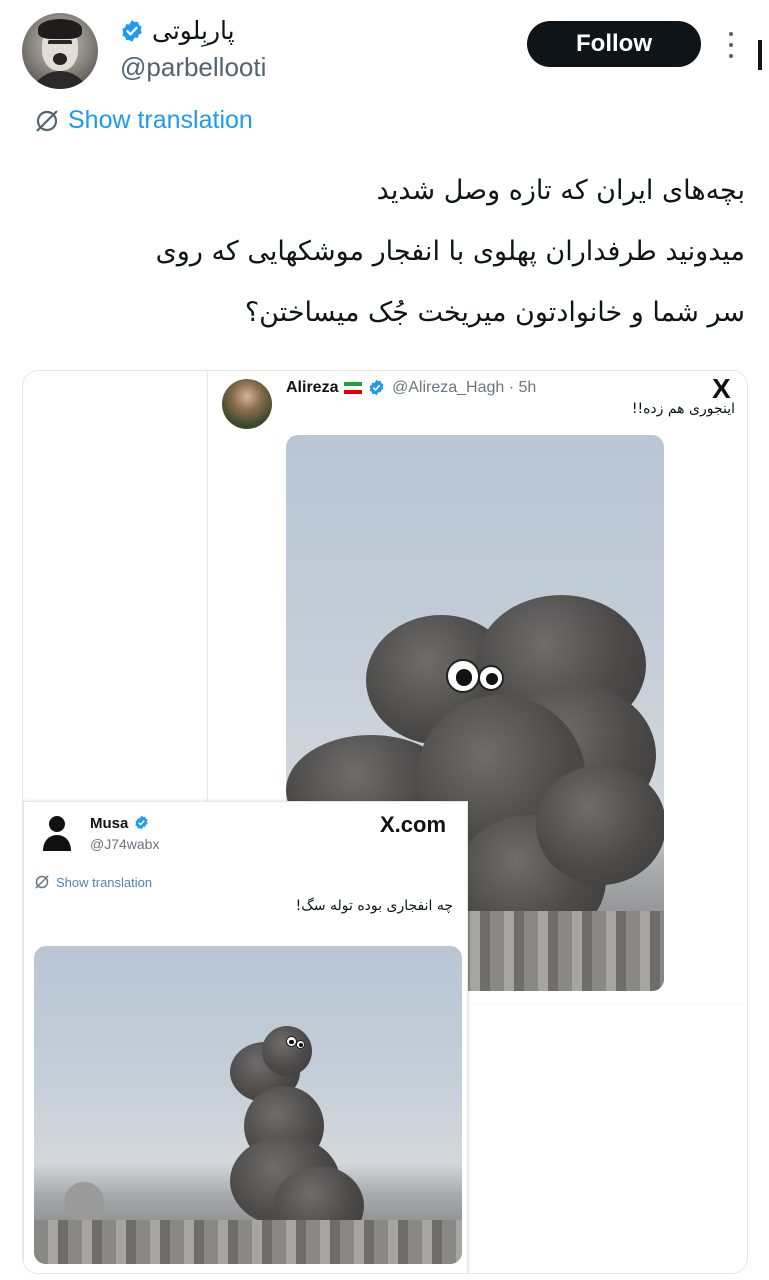  Describe the element at coordinates (60, 51) in the screenshot. I see `author-avatar` at that location.